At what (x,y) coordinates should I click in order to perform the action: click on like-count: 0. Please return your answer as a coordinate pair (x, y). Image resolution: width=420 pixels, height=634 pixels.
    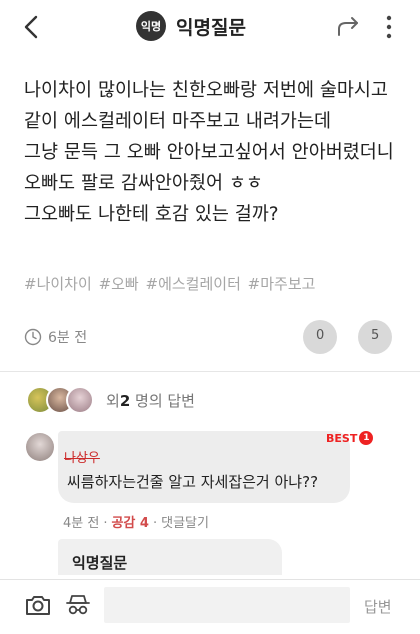
    Looking at the image, I should click on (320, 335).